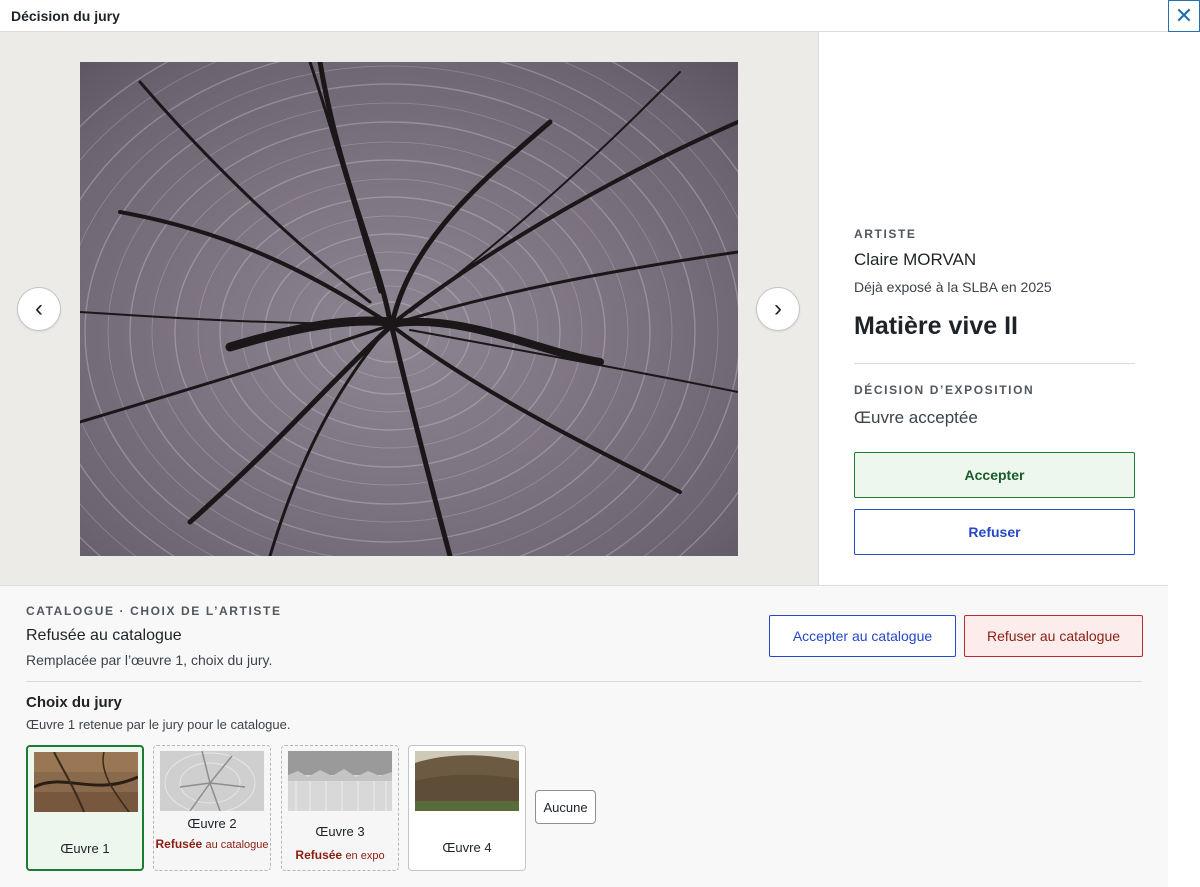 The height and width of the screenshot is (887, 1200). What do you see at coordinates (340, 781) in the screenshot?
I see `work-3-image` at bounding box center [340, 781].